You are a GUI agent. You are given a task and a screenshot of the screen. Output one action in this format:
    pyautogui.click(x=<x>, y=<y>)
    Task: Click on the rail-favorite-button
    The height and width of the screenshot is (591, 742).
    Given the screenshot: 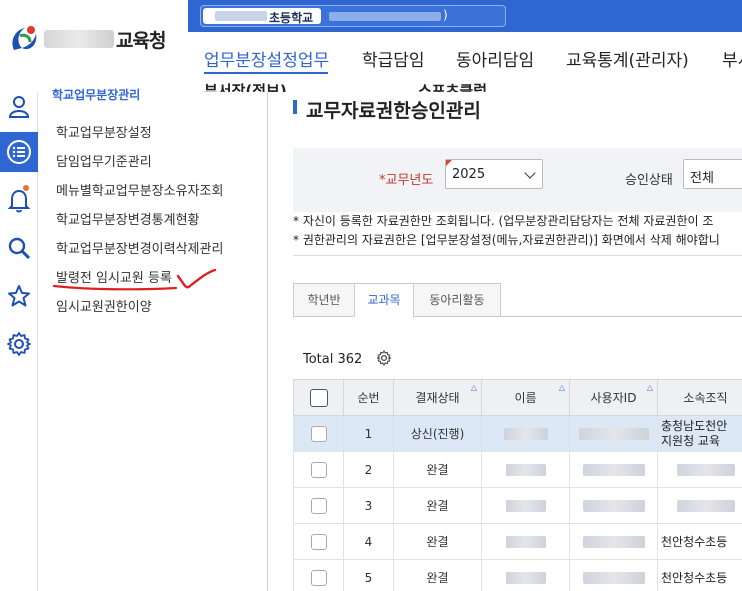 What is the action you would take?
    pyautogui.click(x=19, y=296)
    